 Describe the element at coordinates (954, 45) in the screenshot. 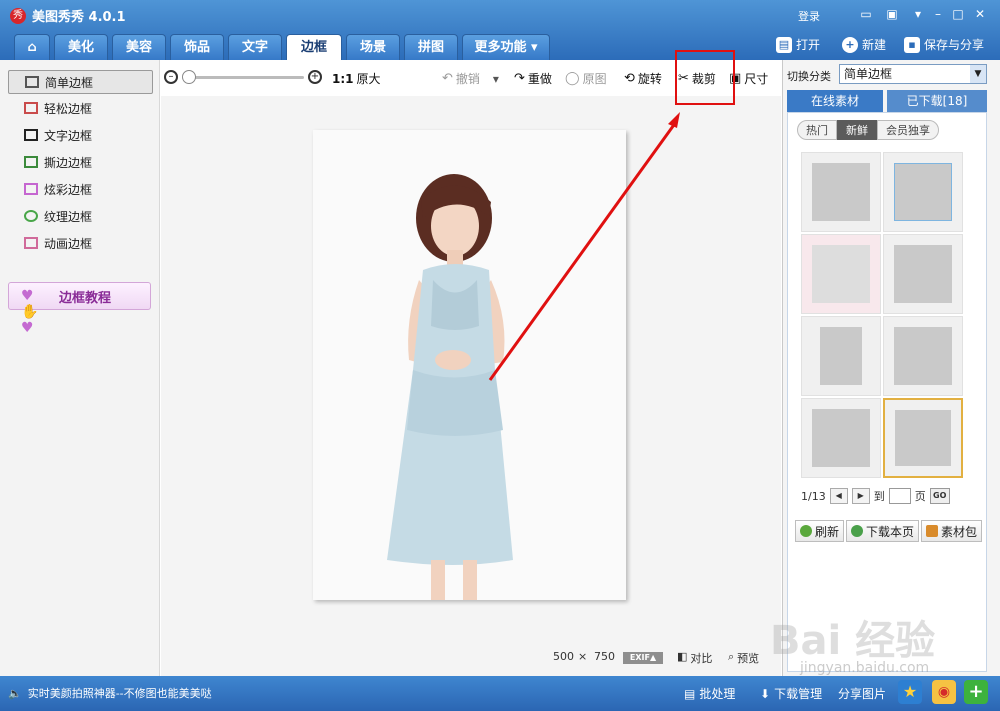

I see `save-share-label: 保存与分享` at that location.